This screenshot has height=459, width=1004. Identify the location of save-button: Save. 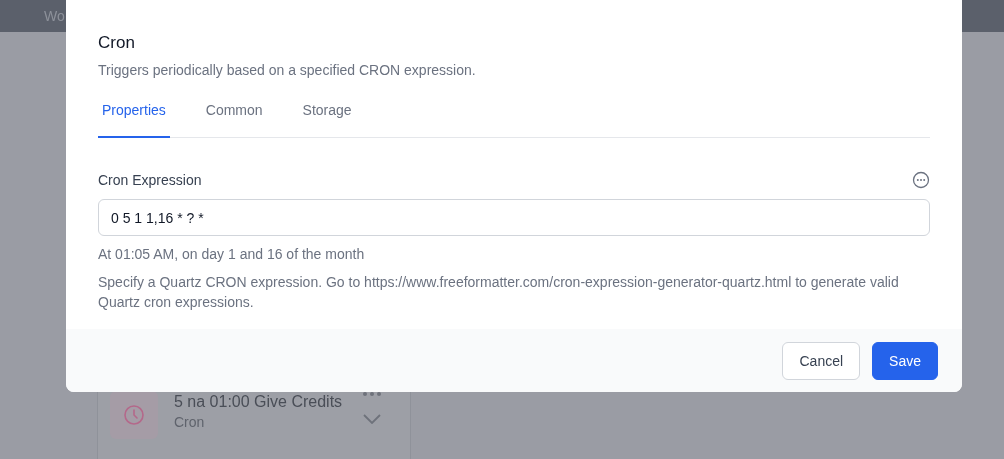
(905, 360).